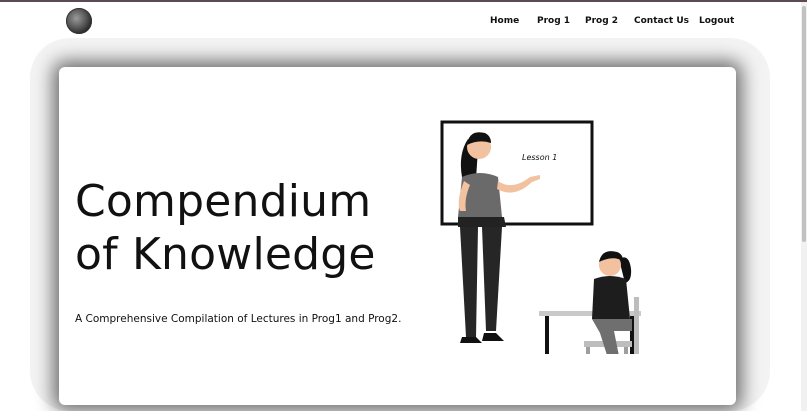  Describe the element at coordinates (223, 201) in the screenshot. I see `hero-title-line1: Compendium` at that location.